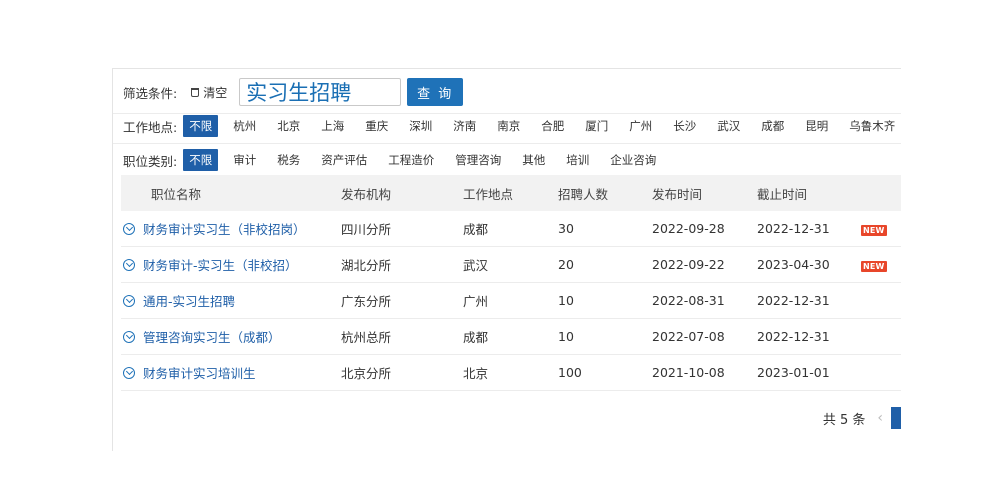 Image resolution: width=1000 pixels, height=500 pixels. I want to click on header-org: 发布机构, so click(366, 194).